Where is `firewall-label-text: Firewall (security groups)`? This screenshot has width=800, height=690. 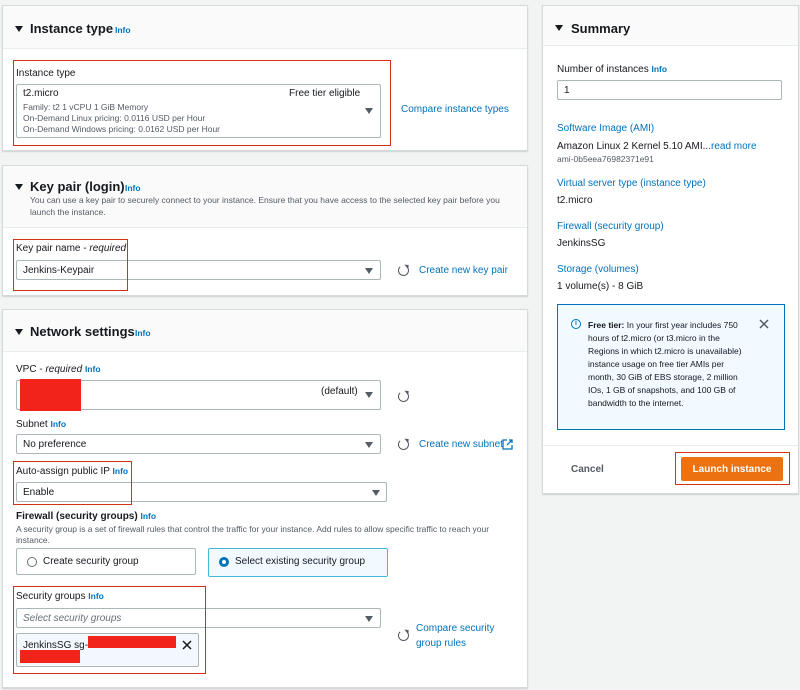 firewall-label-text: Firewall (security groups) is located at coordinates (77, 516).